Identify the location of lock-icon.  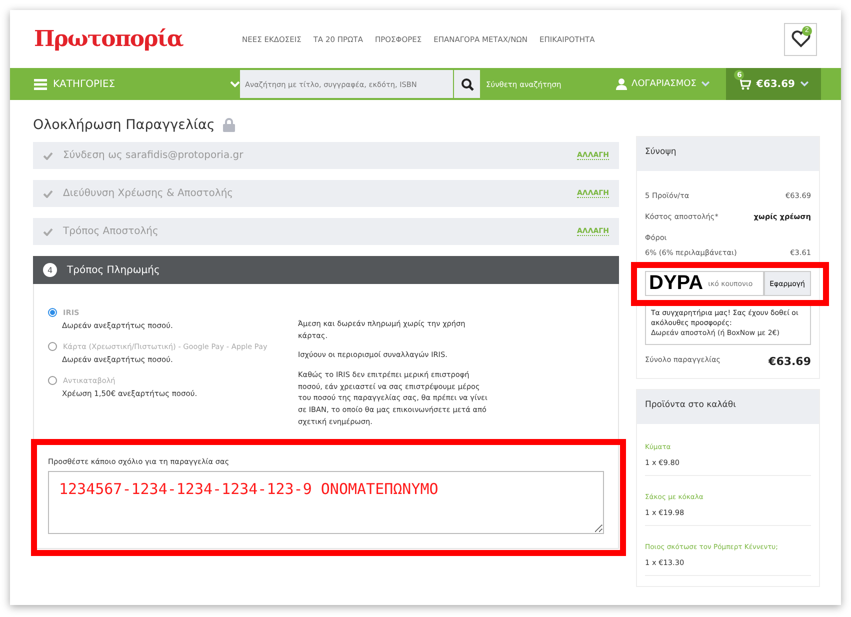
(228, 125).